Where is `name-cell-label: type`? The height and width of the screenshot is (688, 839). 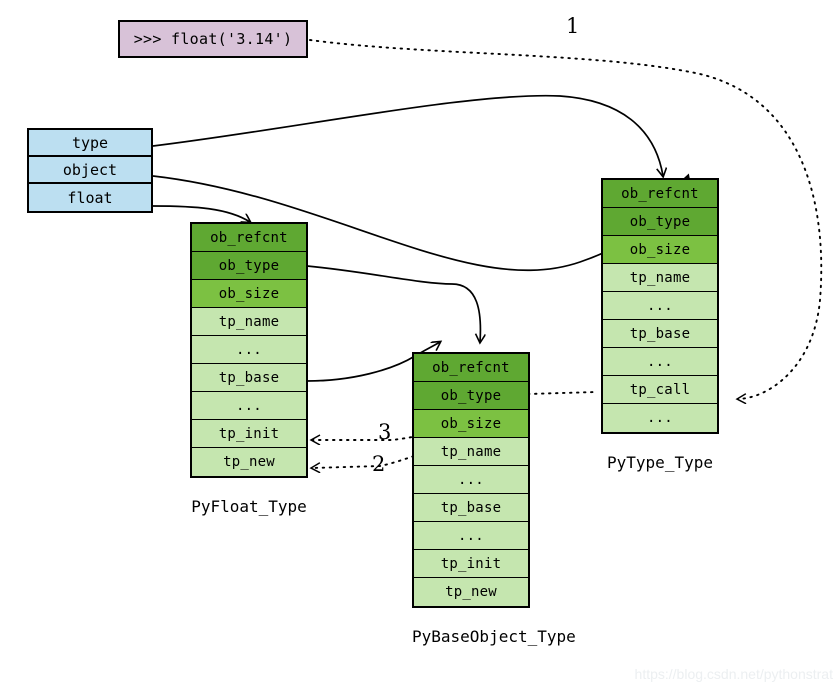 name-cell-label: type is located at coordinates (90, 142).